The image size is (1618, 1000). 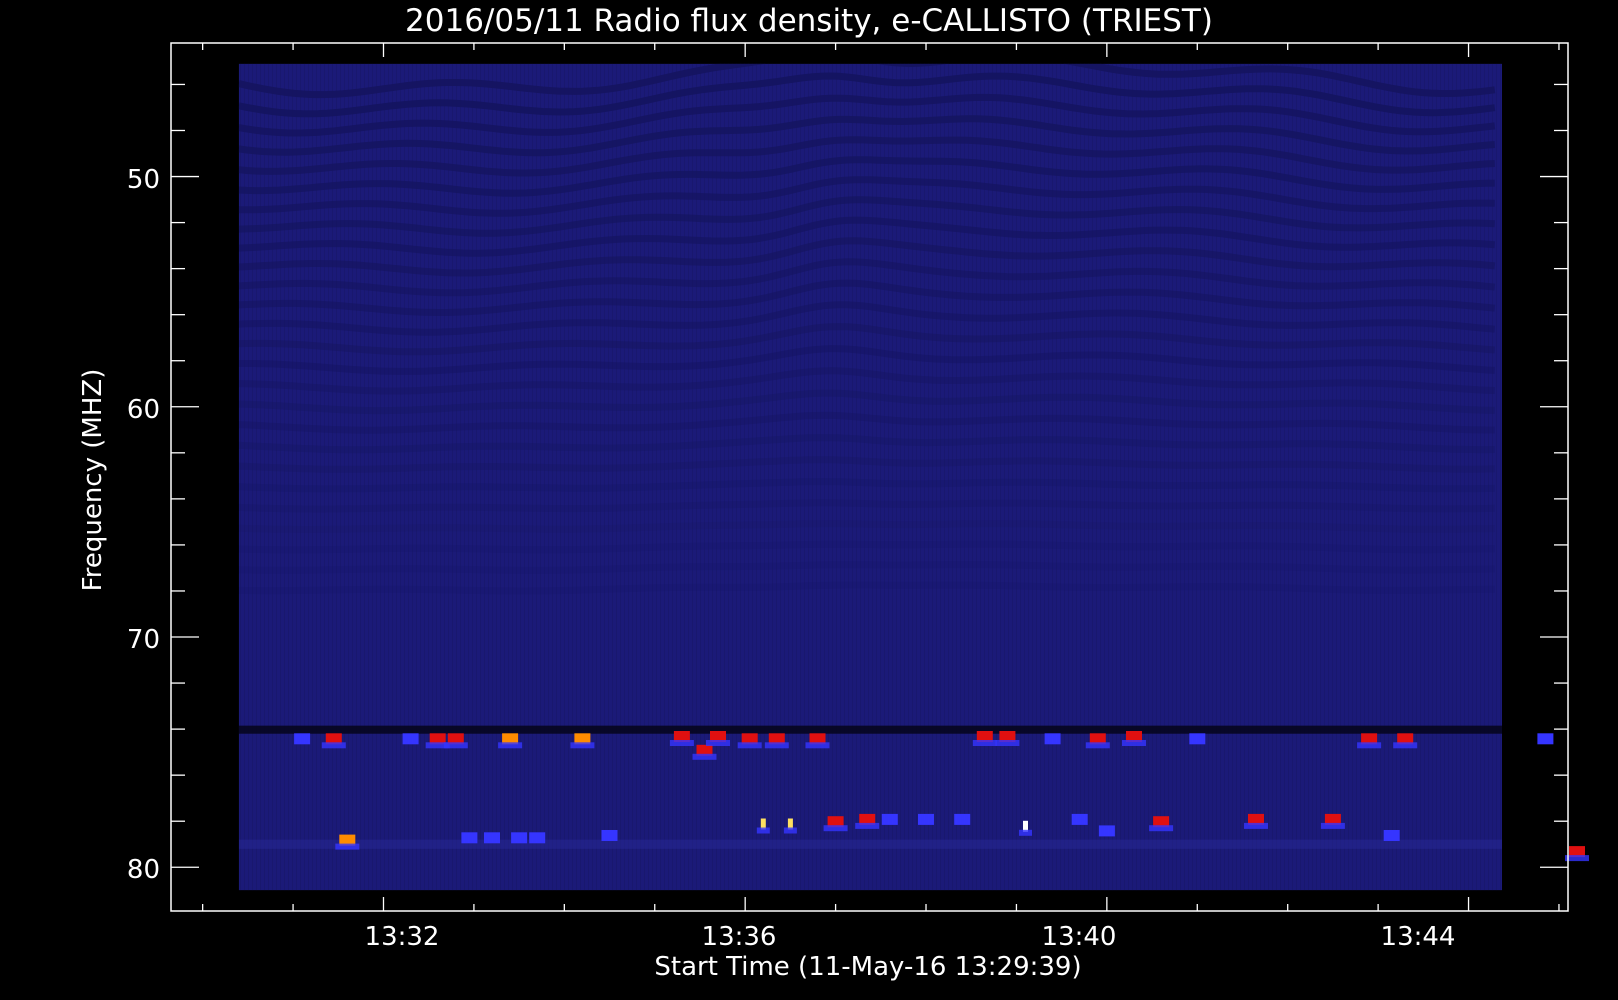 I want to click on y-tick-label: 70, so click(x=143, y=640).